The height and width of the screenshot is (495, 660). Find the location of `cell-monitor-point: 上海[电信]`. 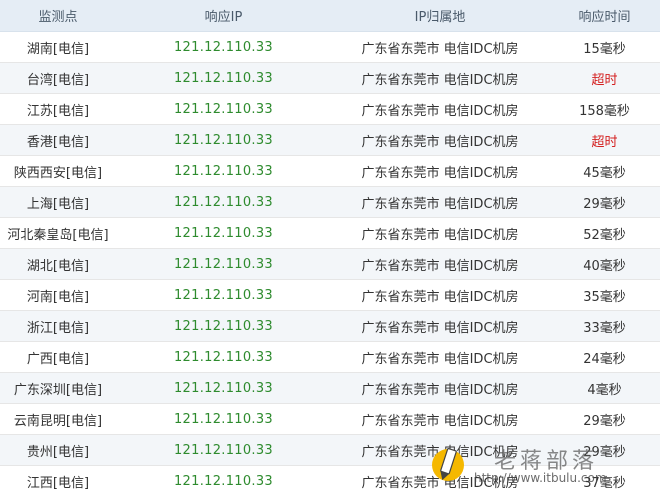

cell-monitor-point: 上海[电信] is located at coordinates (58, 202).